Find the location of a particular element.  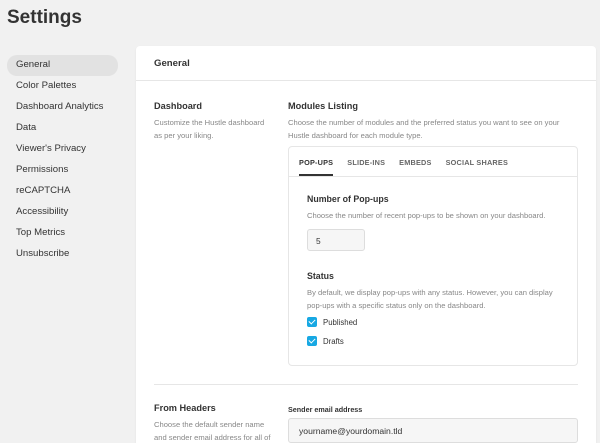

modules-listing-title: Modules Listing is located at coordinates (323, 106).